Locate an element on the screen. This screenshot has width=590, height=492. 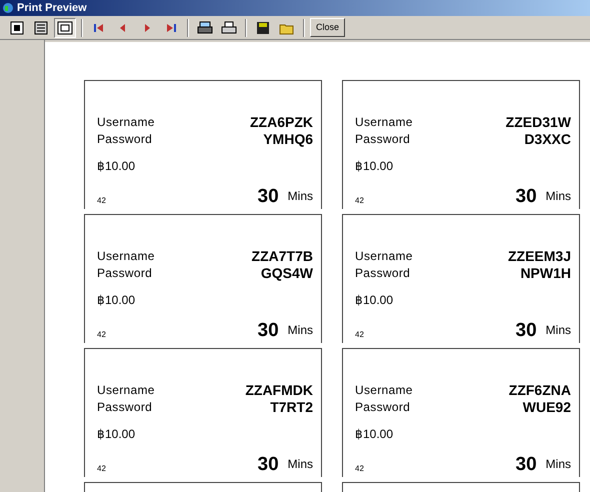
password-value: WUE92 is located at coordinates (546, 407).